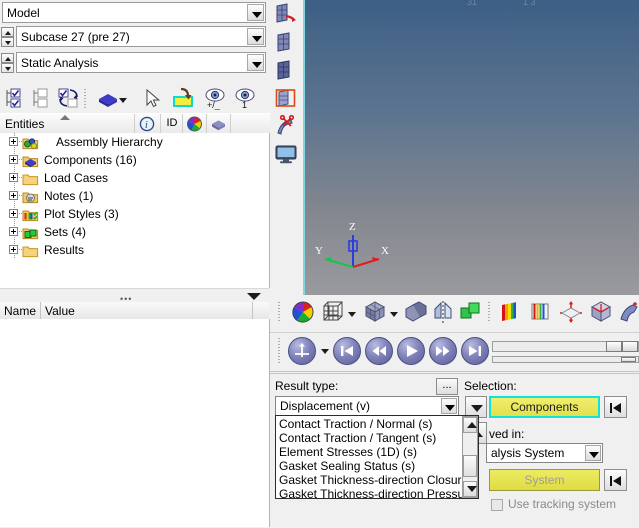  I want to click on system-jump-to-start-button, so click(615, 480).